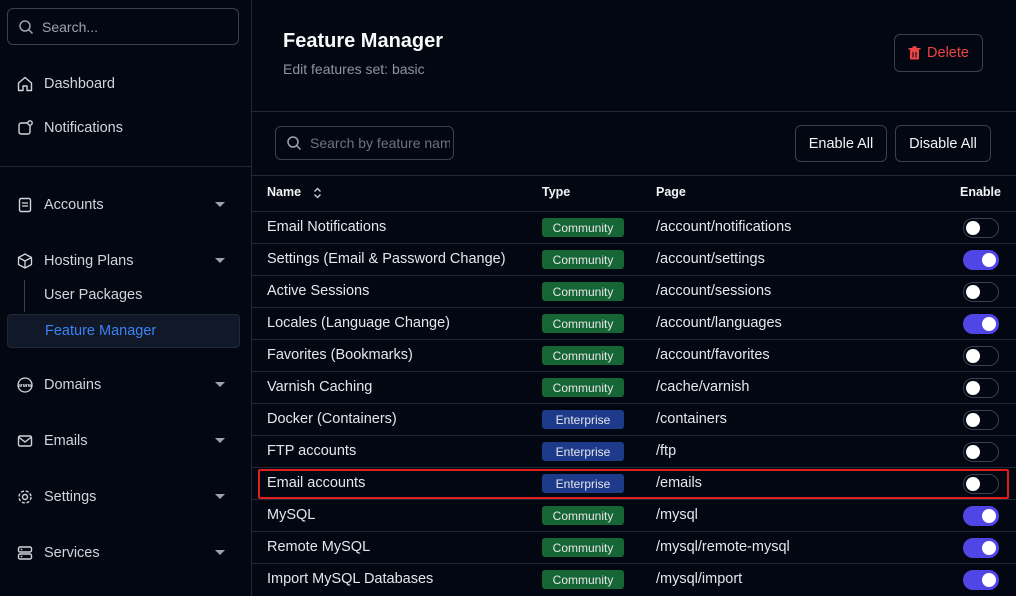  I want to click on sidebar-item-user-packages: User Packages, so click(123, 295).